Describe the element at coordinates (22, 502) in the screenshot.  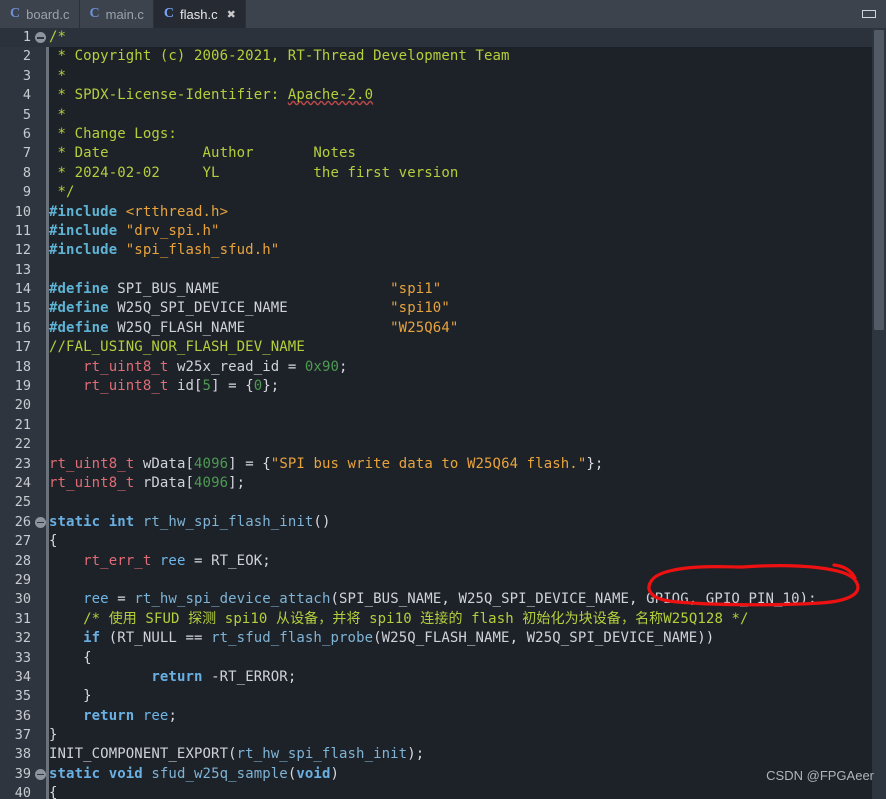
I see `line-number: 25` at that location.